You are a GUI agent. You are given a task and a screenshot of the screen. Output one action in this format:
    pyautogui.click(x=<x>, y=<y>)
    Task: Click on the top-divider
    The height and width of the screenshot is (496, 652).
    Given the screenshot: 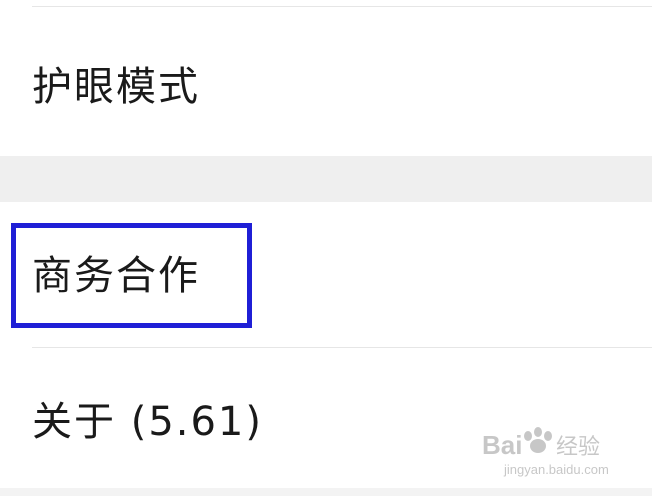 What is the action you would take?
    pyautogui.click(x=342, y=6)
    